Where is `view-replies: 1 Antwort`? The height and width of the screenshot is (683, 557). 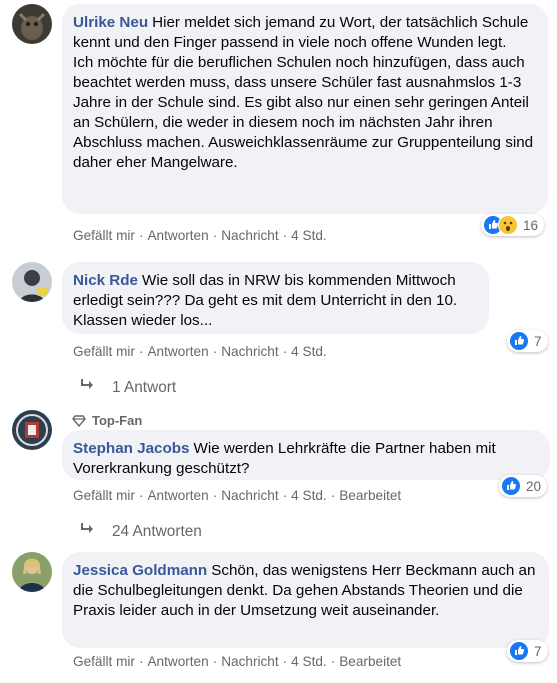
view-replies: 1 Antwort is located at coordinates (128, 387).